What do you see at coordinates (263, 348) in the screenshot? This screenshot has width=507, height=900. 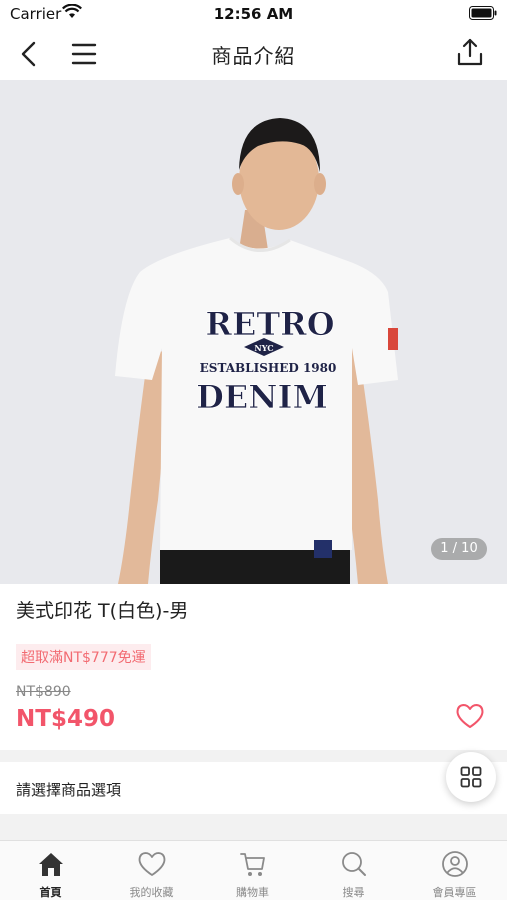 I see `shirt-print-badge: NYC` at bounding box center [263, 348].